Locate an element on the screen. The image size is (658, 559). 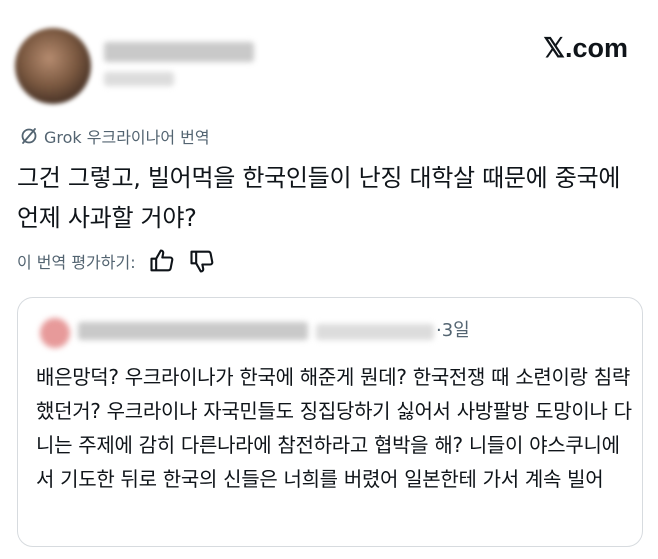
thumbs-down-icon is located at coordinates (202, 261).